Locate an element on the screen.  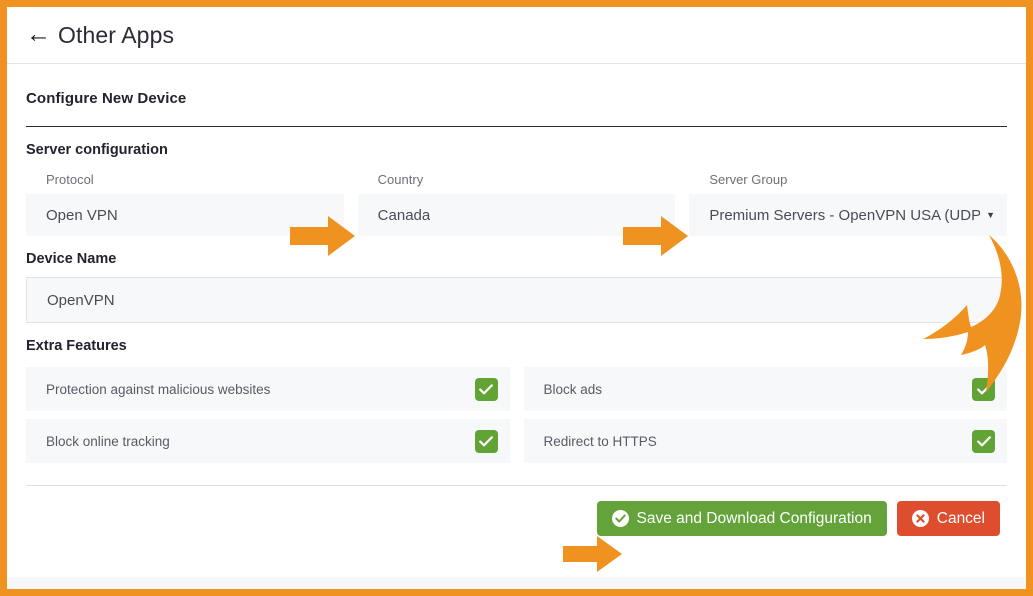
field-server-group-select: Premium Servers - OpenVPN USA (UDP) ▼ is located at coordinates (848, 215).